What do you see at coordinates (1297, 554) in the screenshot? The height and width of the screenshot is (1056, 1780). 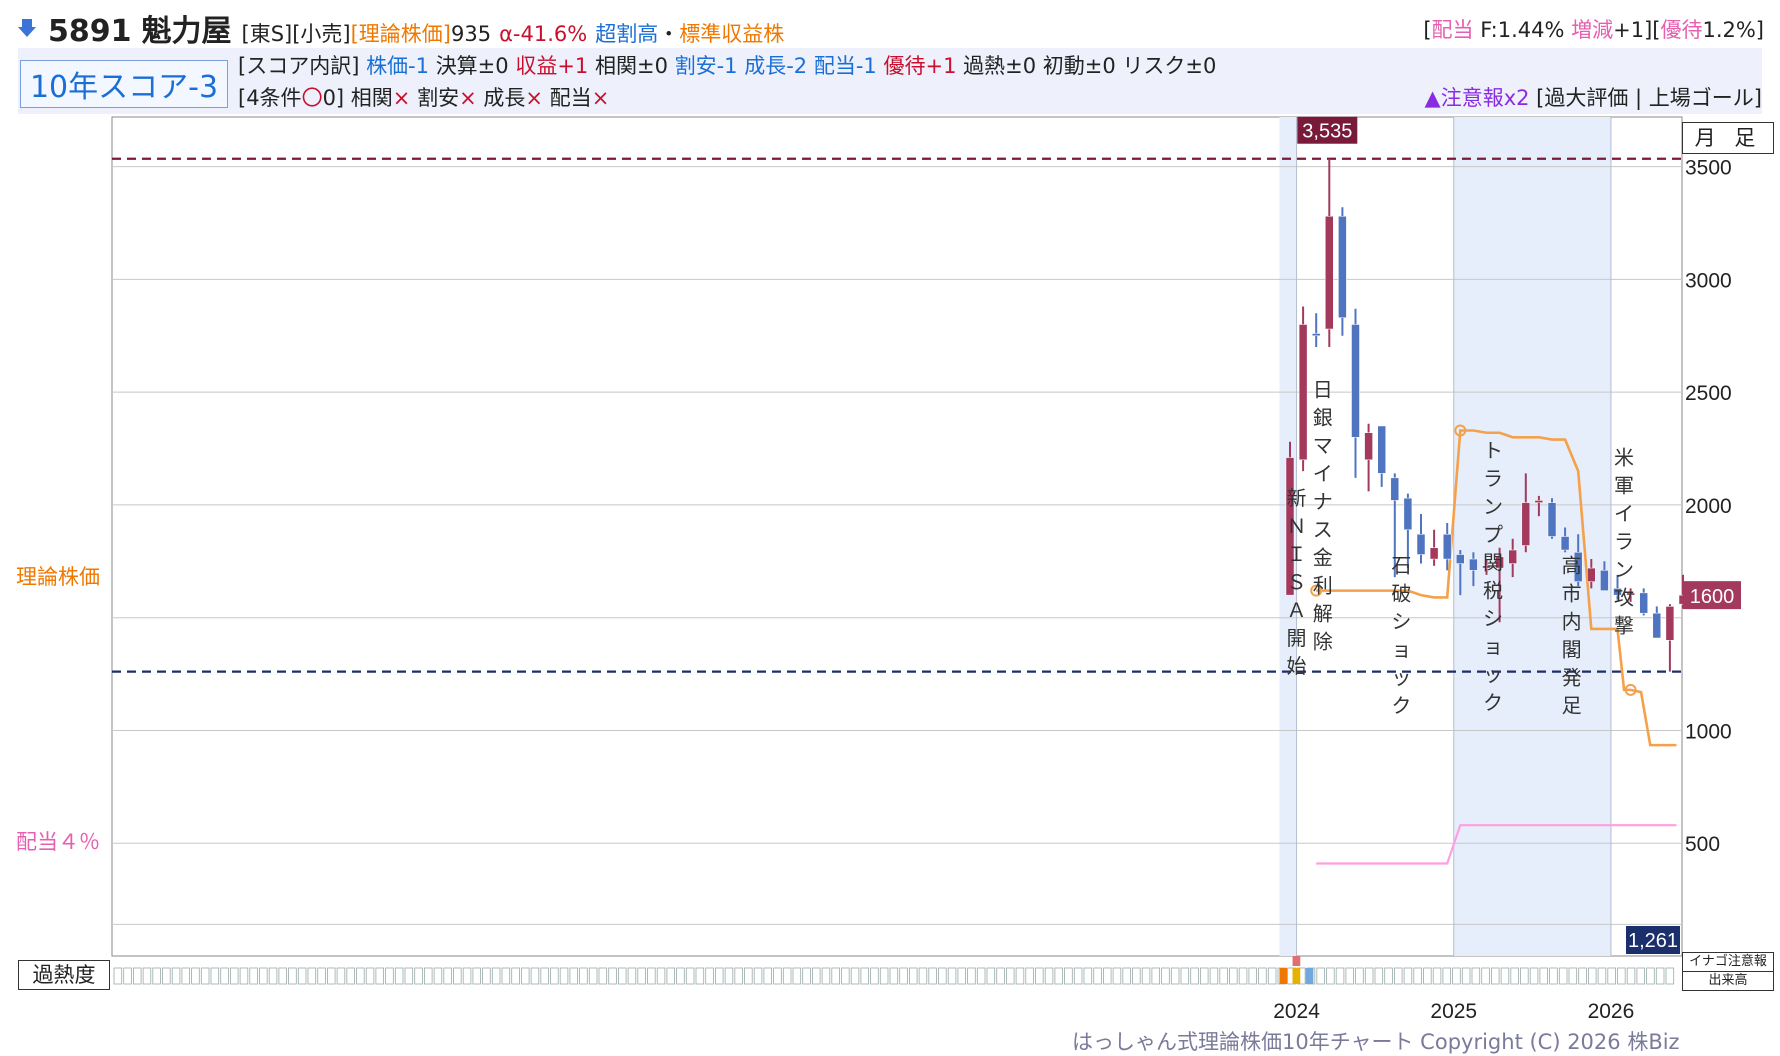 I see `event-char: Ｉ` at bounding box center [1297, 554].